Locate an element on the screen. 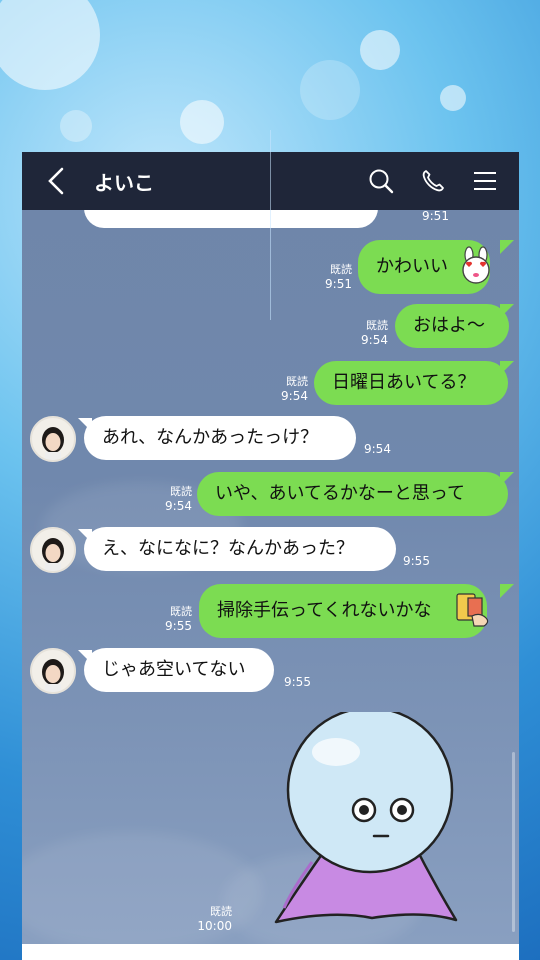 This screenshot has width=540, height=960. menu-button is located at coordinates (485, 181).